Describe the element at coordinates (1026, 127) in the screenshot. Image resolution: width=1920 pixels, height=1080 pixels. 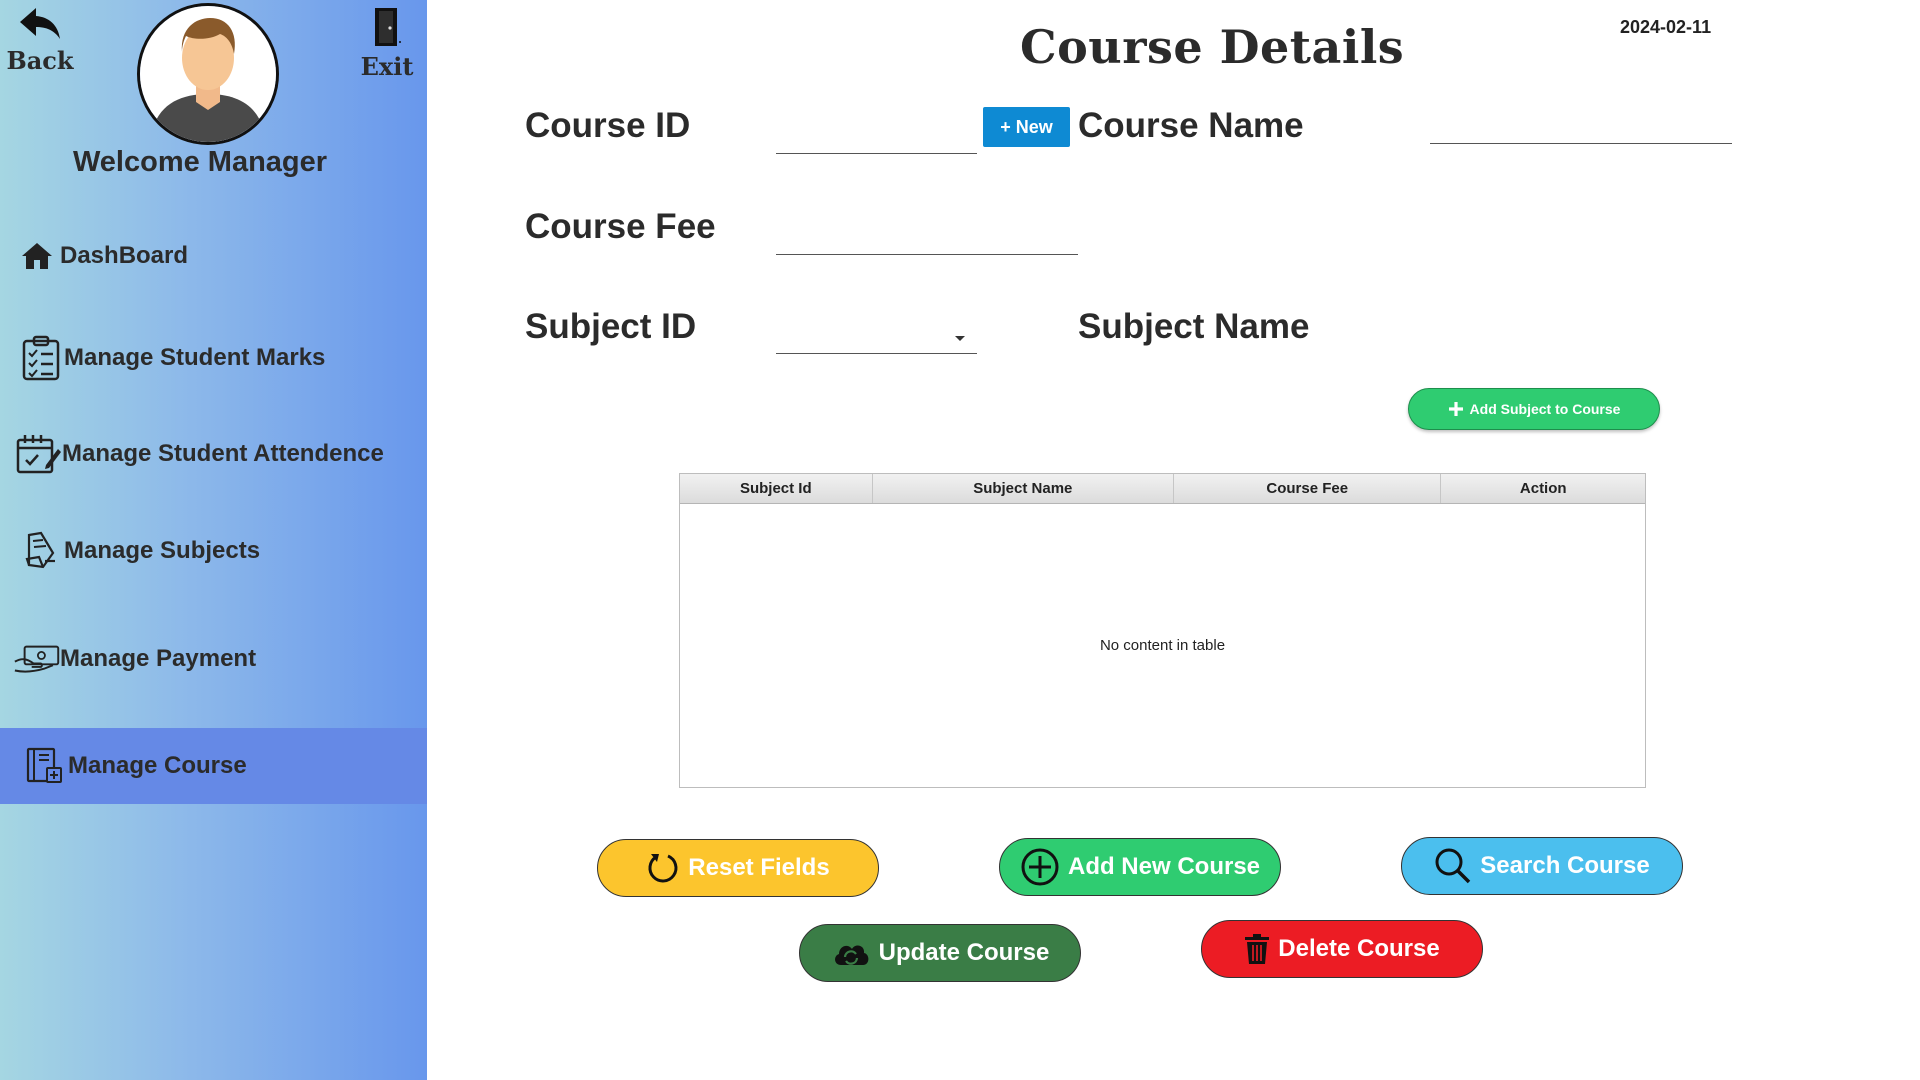
I see `new-course-id-button: + New` at that location.